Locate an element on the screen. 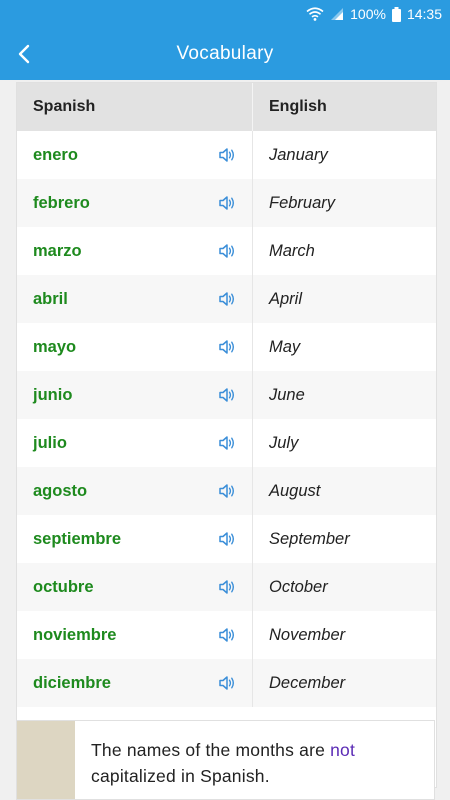 Image resolution: width=450 pixels, height=800 pixels. english-word: July is located at coordinates (284, 442).